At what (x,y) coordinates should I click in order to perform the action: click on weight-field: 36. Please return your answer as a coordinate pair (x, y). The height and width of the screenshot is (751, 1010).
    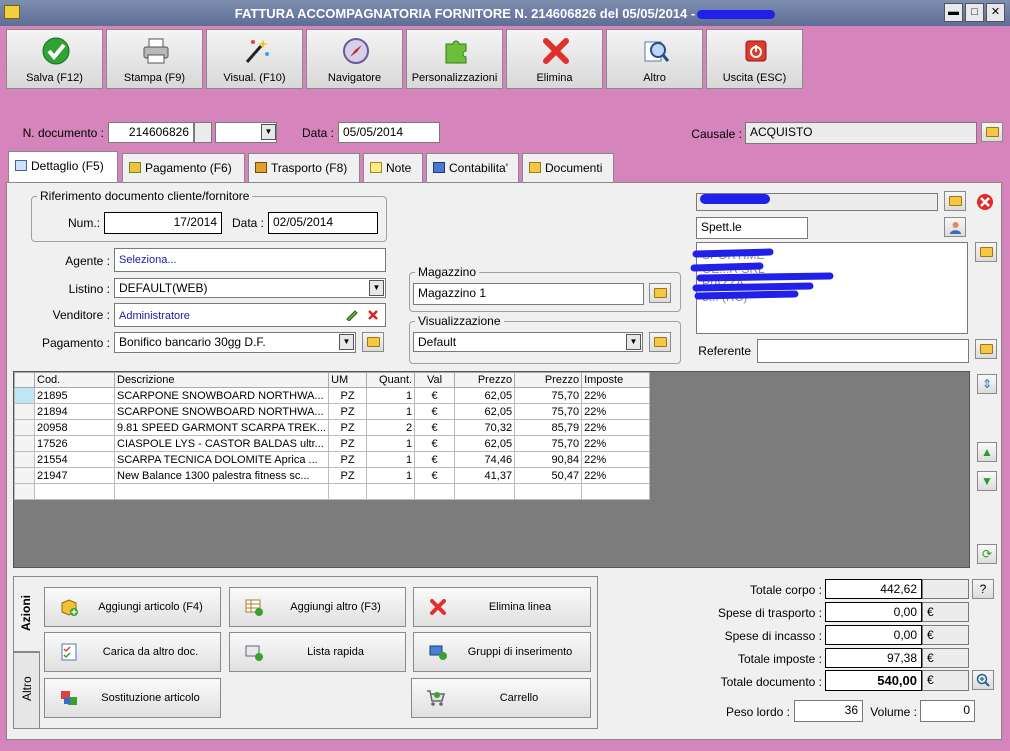
    Looking at the image, I should click on (828, 711).